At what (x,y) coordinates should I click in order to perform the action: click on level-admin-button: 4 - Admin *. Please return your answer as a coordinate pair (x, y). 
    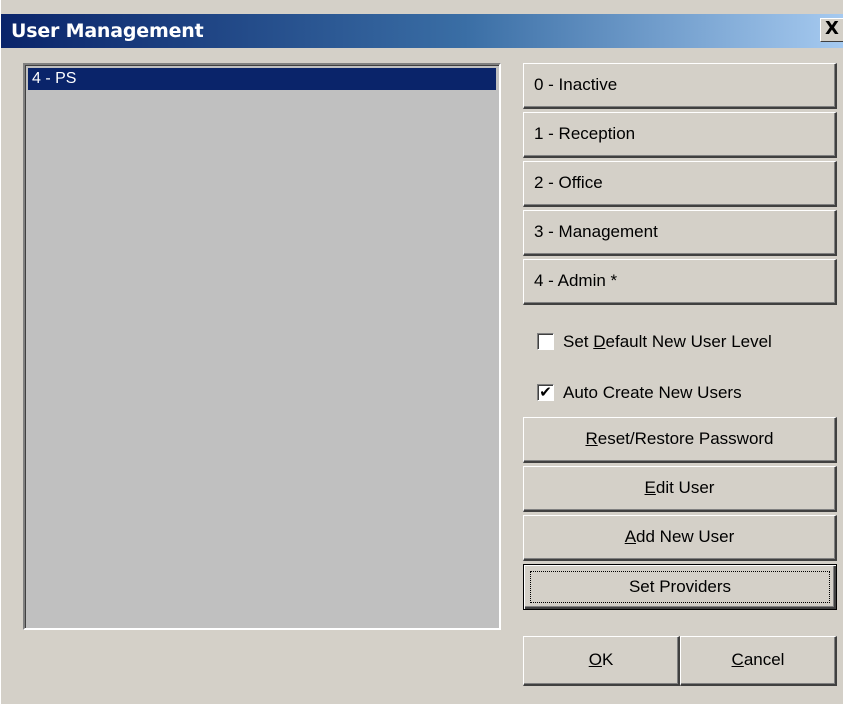
    Looking at the image, I should click on (680, 282).